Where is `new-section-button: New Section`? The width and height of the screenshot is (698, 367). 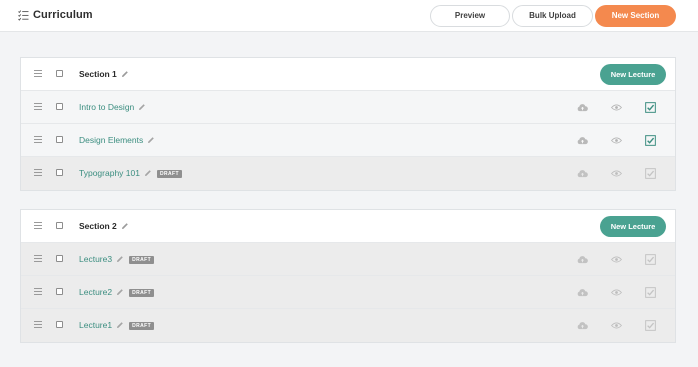
new-section-button: New Section is located at coordinates (635, 16).